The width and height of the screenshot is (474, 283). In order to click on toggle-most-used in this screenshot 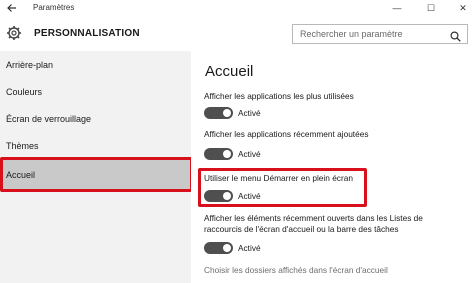, I will do `click(218, 113)`.